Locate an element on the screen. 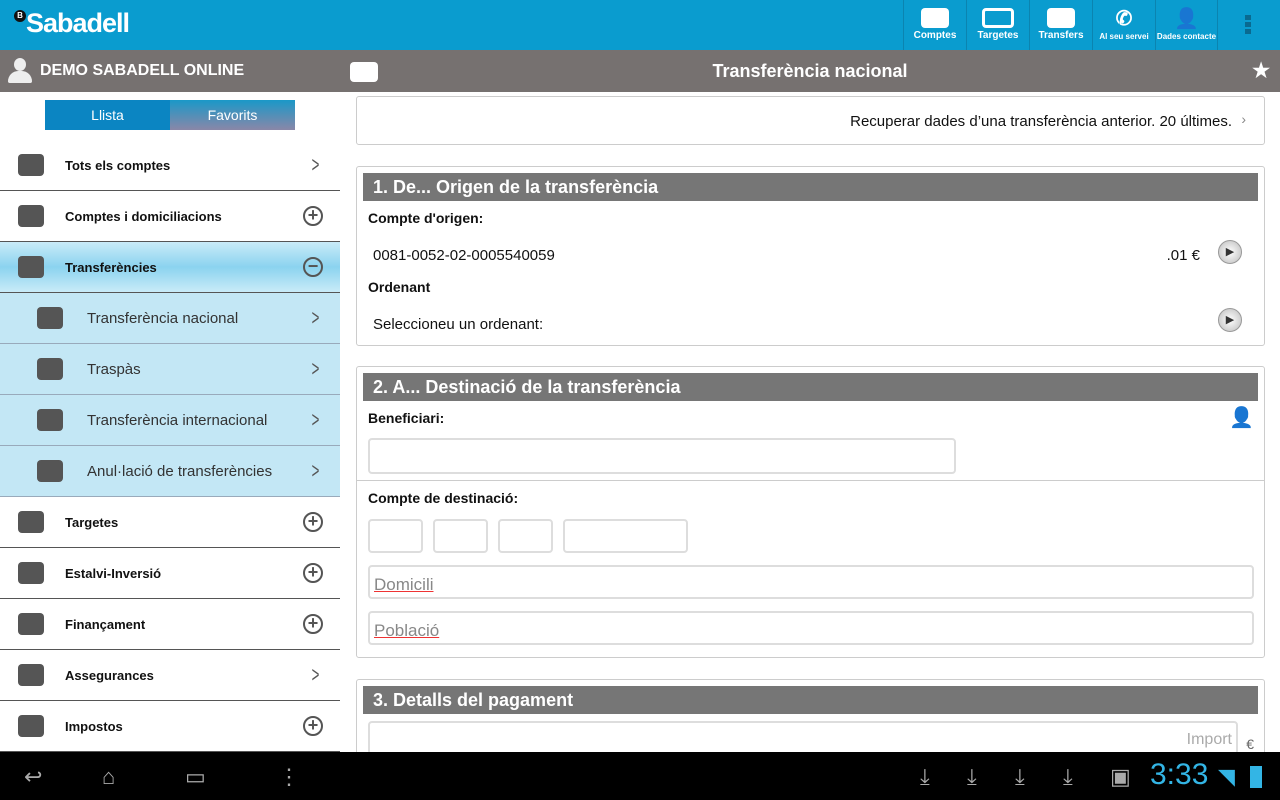  iban-account-input is located at coordinates (625, 536).